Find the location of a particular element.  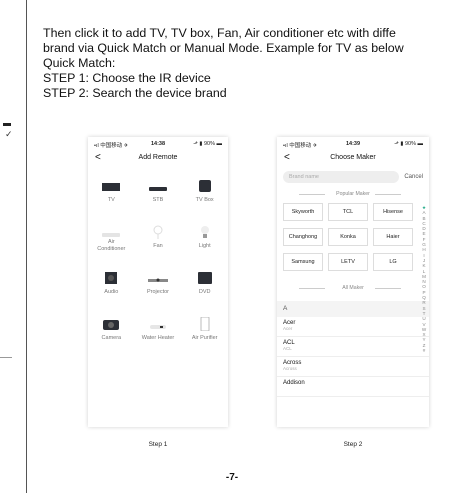

column-divider is located at coordinates (26, 246).